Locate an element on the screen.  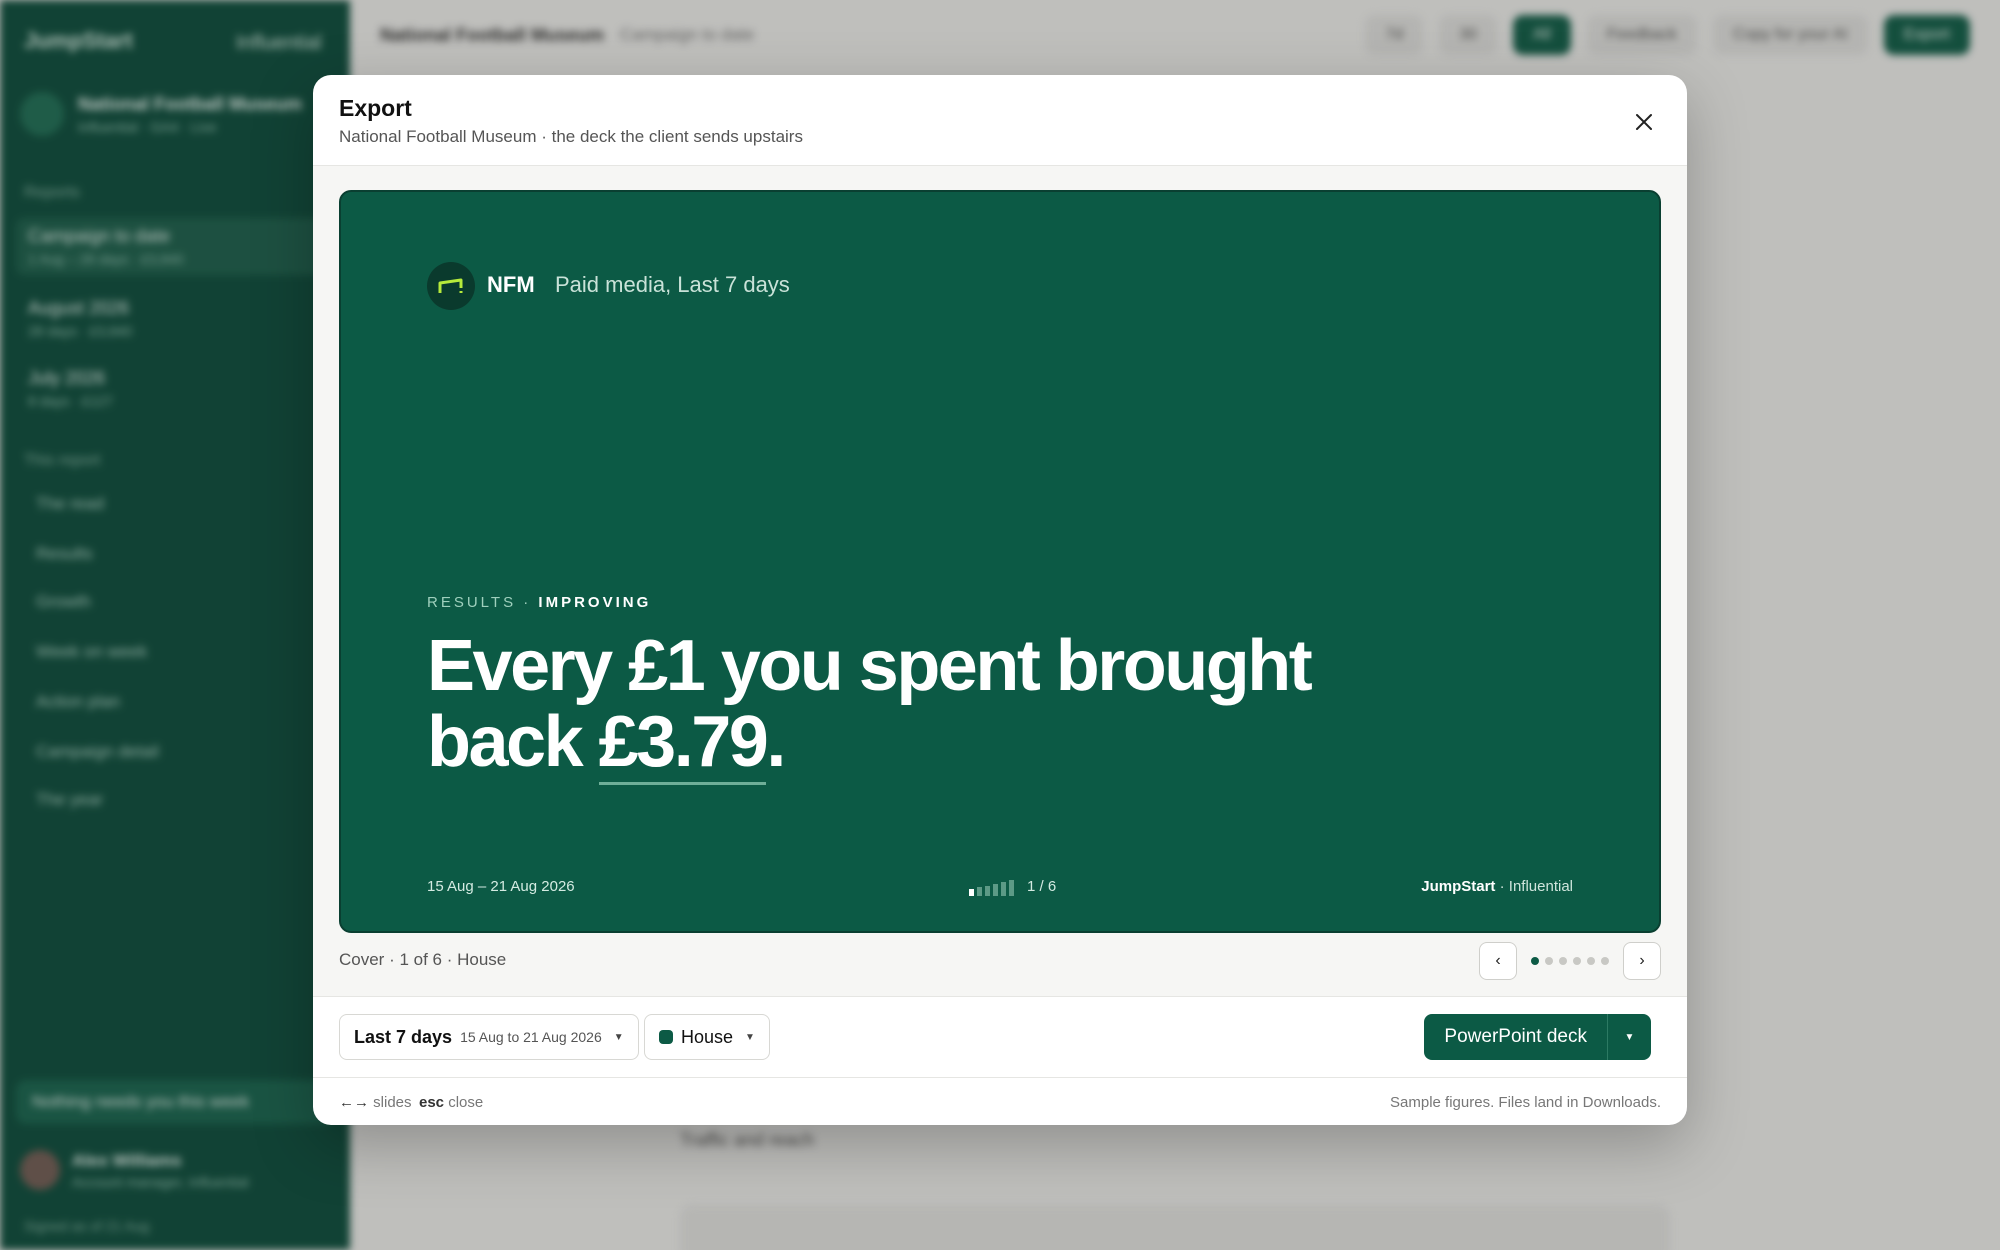
slide-kicker: RESULTS · IMPROVING is located at coordinates (539, 602).